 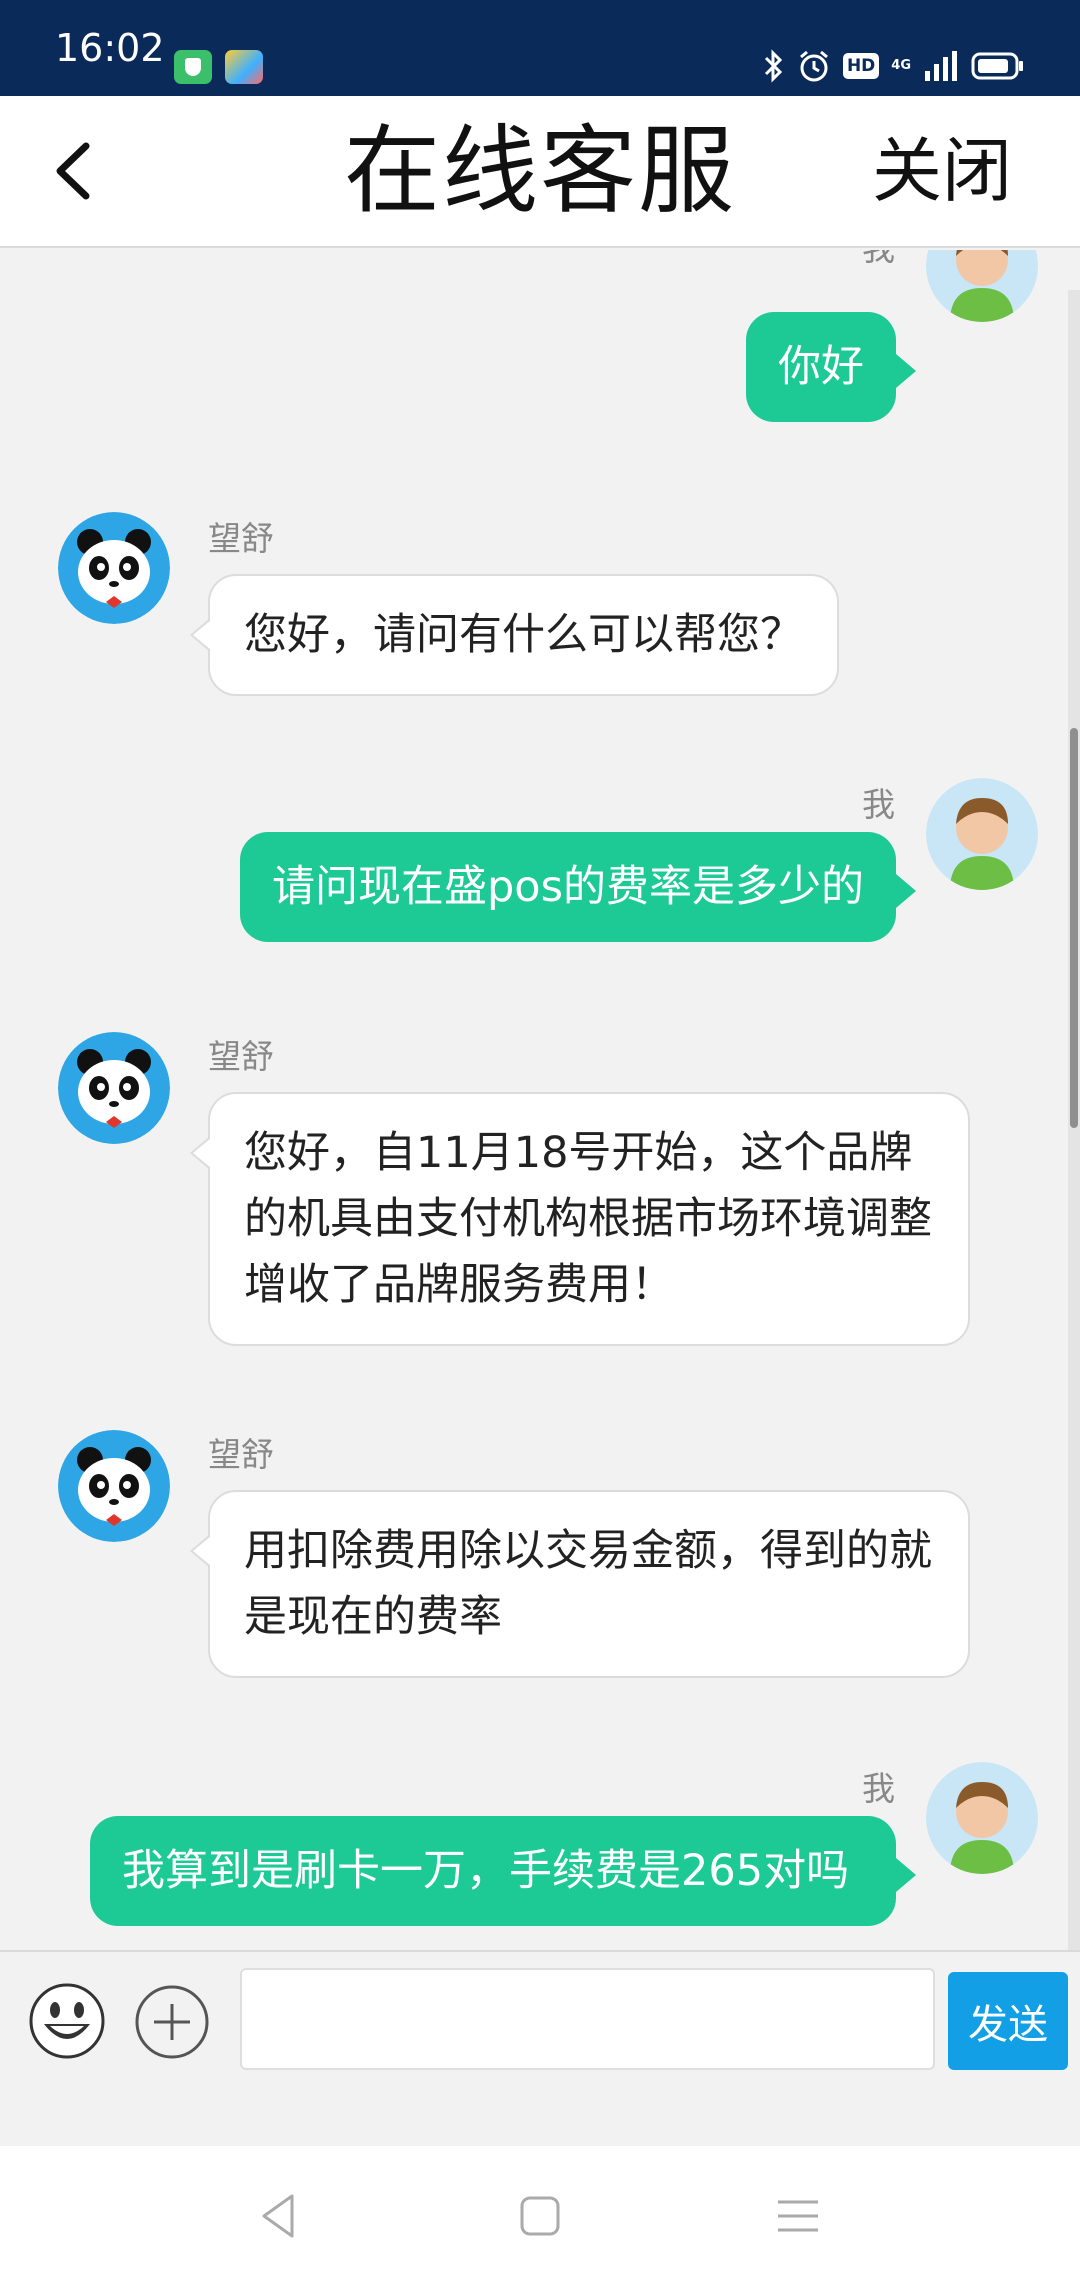 What do you see at coordinates (110, 48) in the screenshot?
I see `status-time: 16:02` at bounding box center [110, 48].